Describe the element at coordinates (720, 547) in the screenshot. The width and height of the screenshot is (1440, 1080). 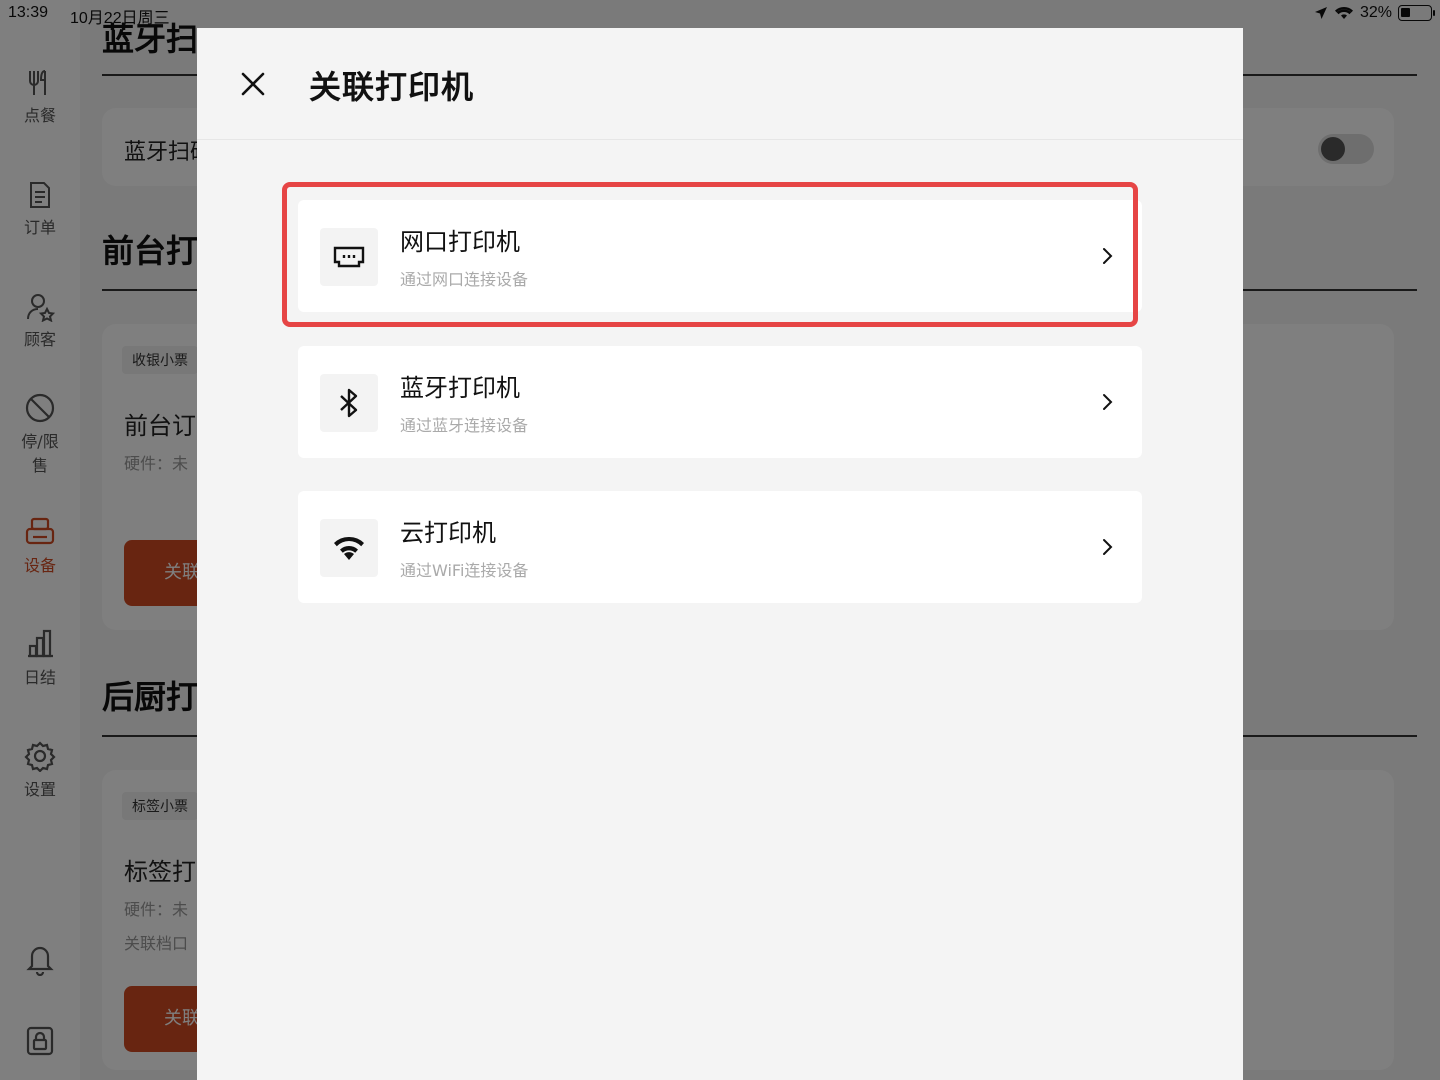
I see `option-cloud-printer: 云打印机 通过WiFi连接设备` at that location.